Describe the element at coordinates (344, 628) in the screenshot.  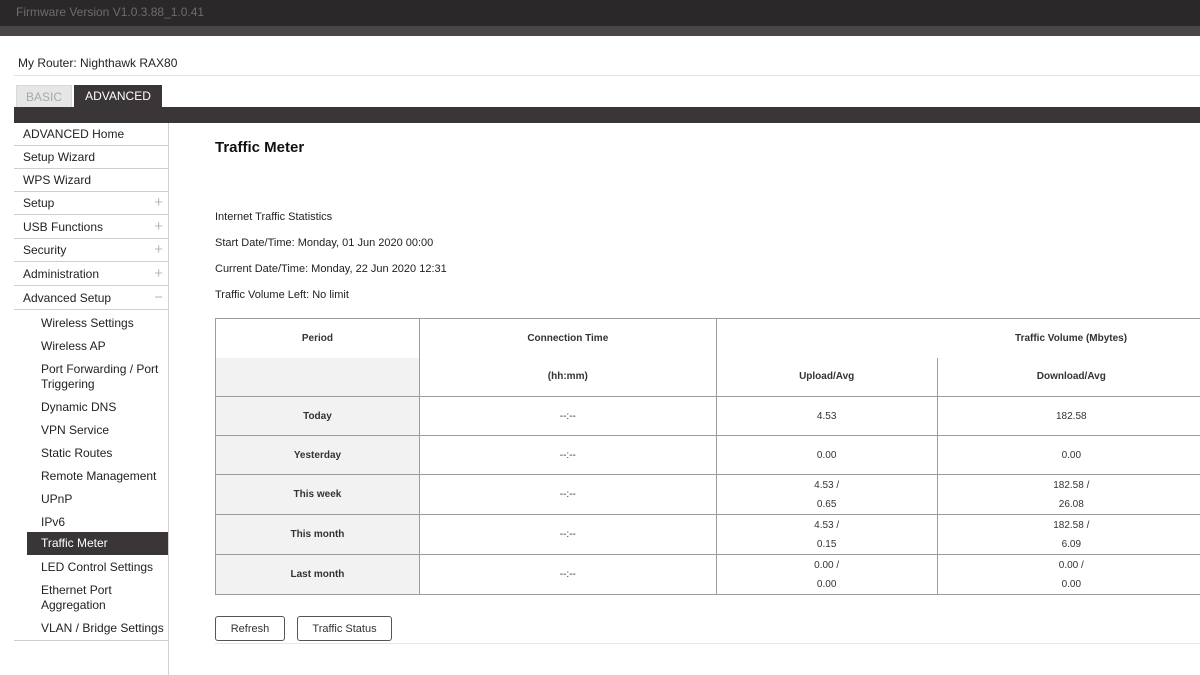
I see `traffic-status-button: Traffic Status` at that location.